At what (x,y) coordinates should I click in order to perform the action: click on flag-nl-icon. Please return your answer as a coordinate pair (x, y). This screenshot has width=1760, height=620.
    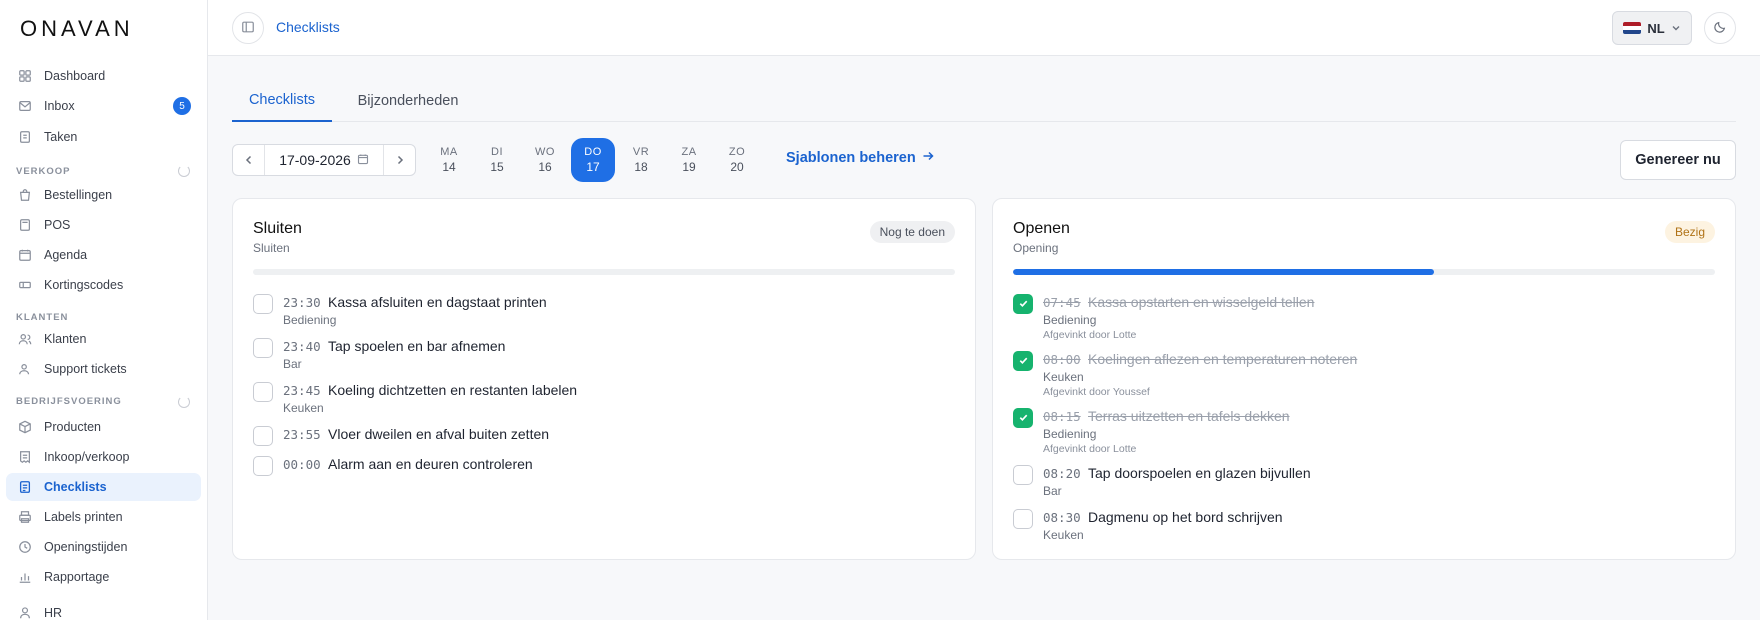
    Looking at the image, I should click on (1632, 28).